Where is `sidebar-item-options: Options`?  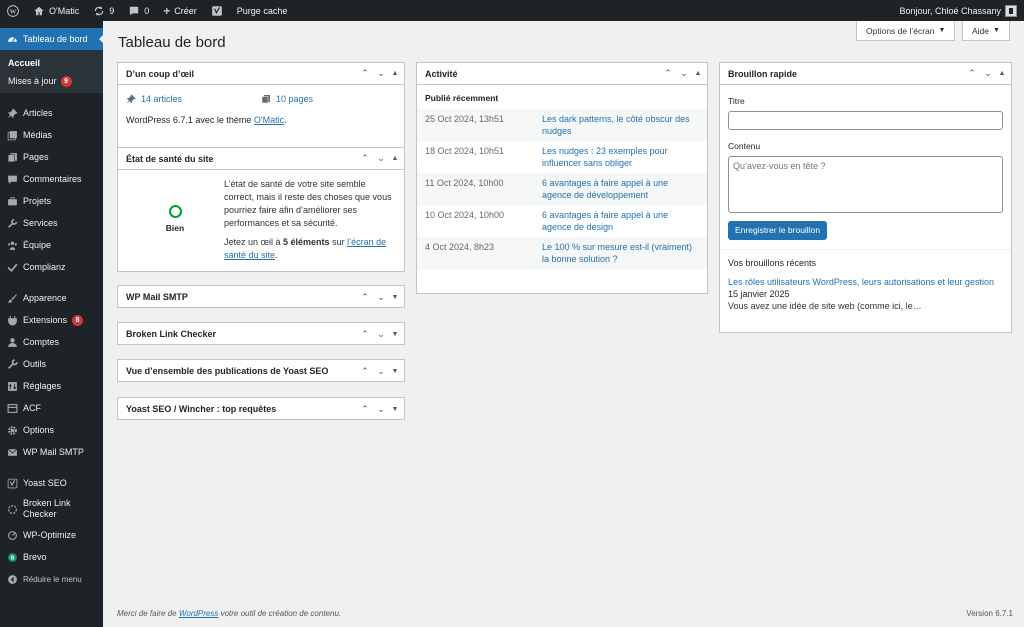
sidebar-item-options: Options is located at coordinates (51, 430).